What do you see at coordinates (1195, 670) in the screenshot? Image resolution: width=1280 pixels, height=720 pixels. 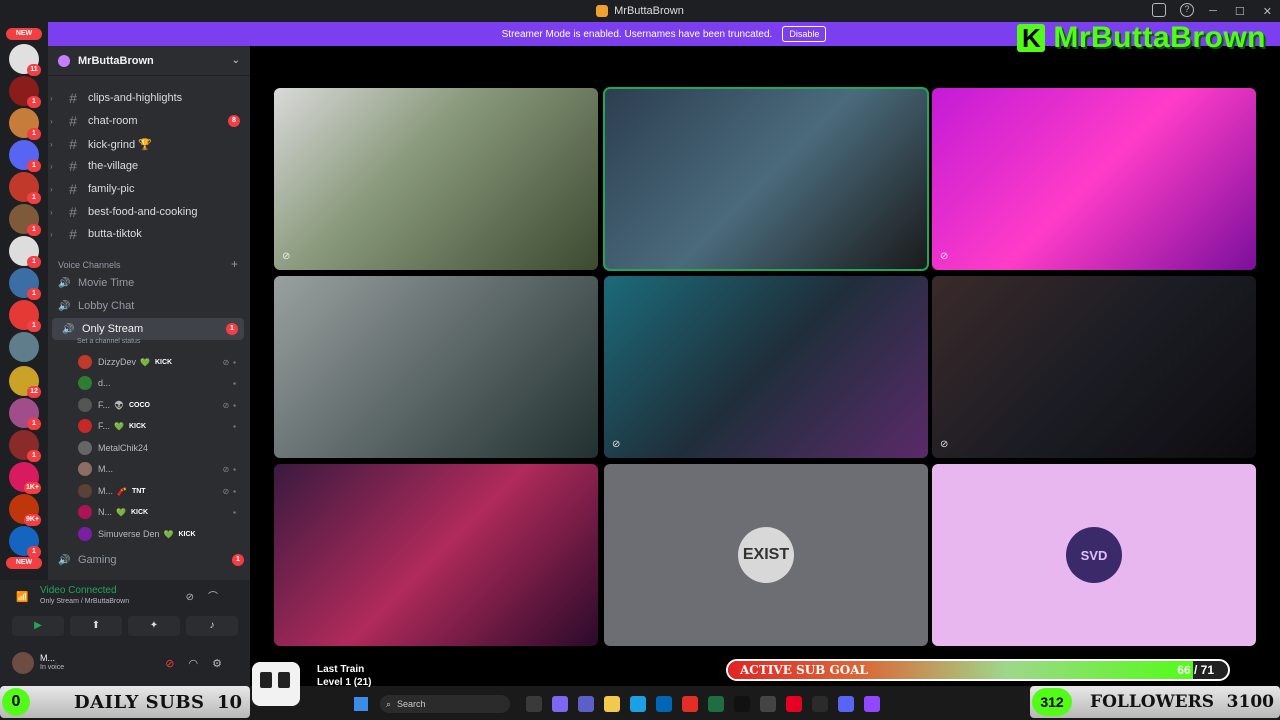 I see `sub-goal-count: 66 / 71` at bounding box center [1195, 670].